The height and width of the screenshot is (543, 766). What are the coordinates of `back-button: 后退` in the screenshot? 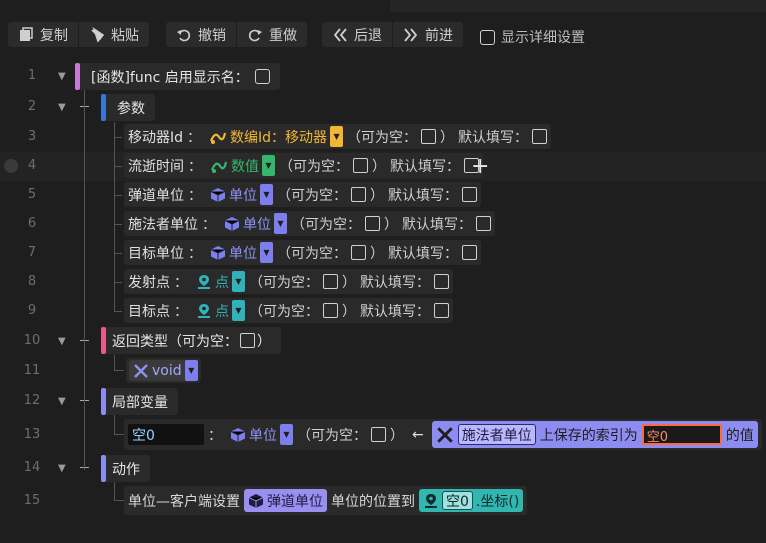 It's located at (357, 34).